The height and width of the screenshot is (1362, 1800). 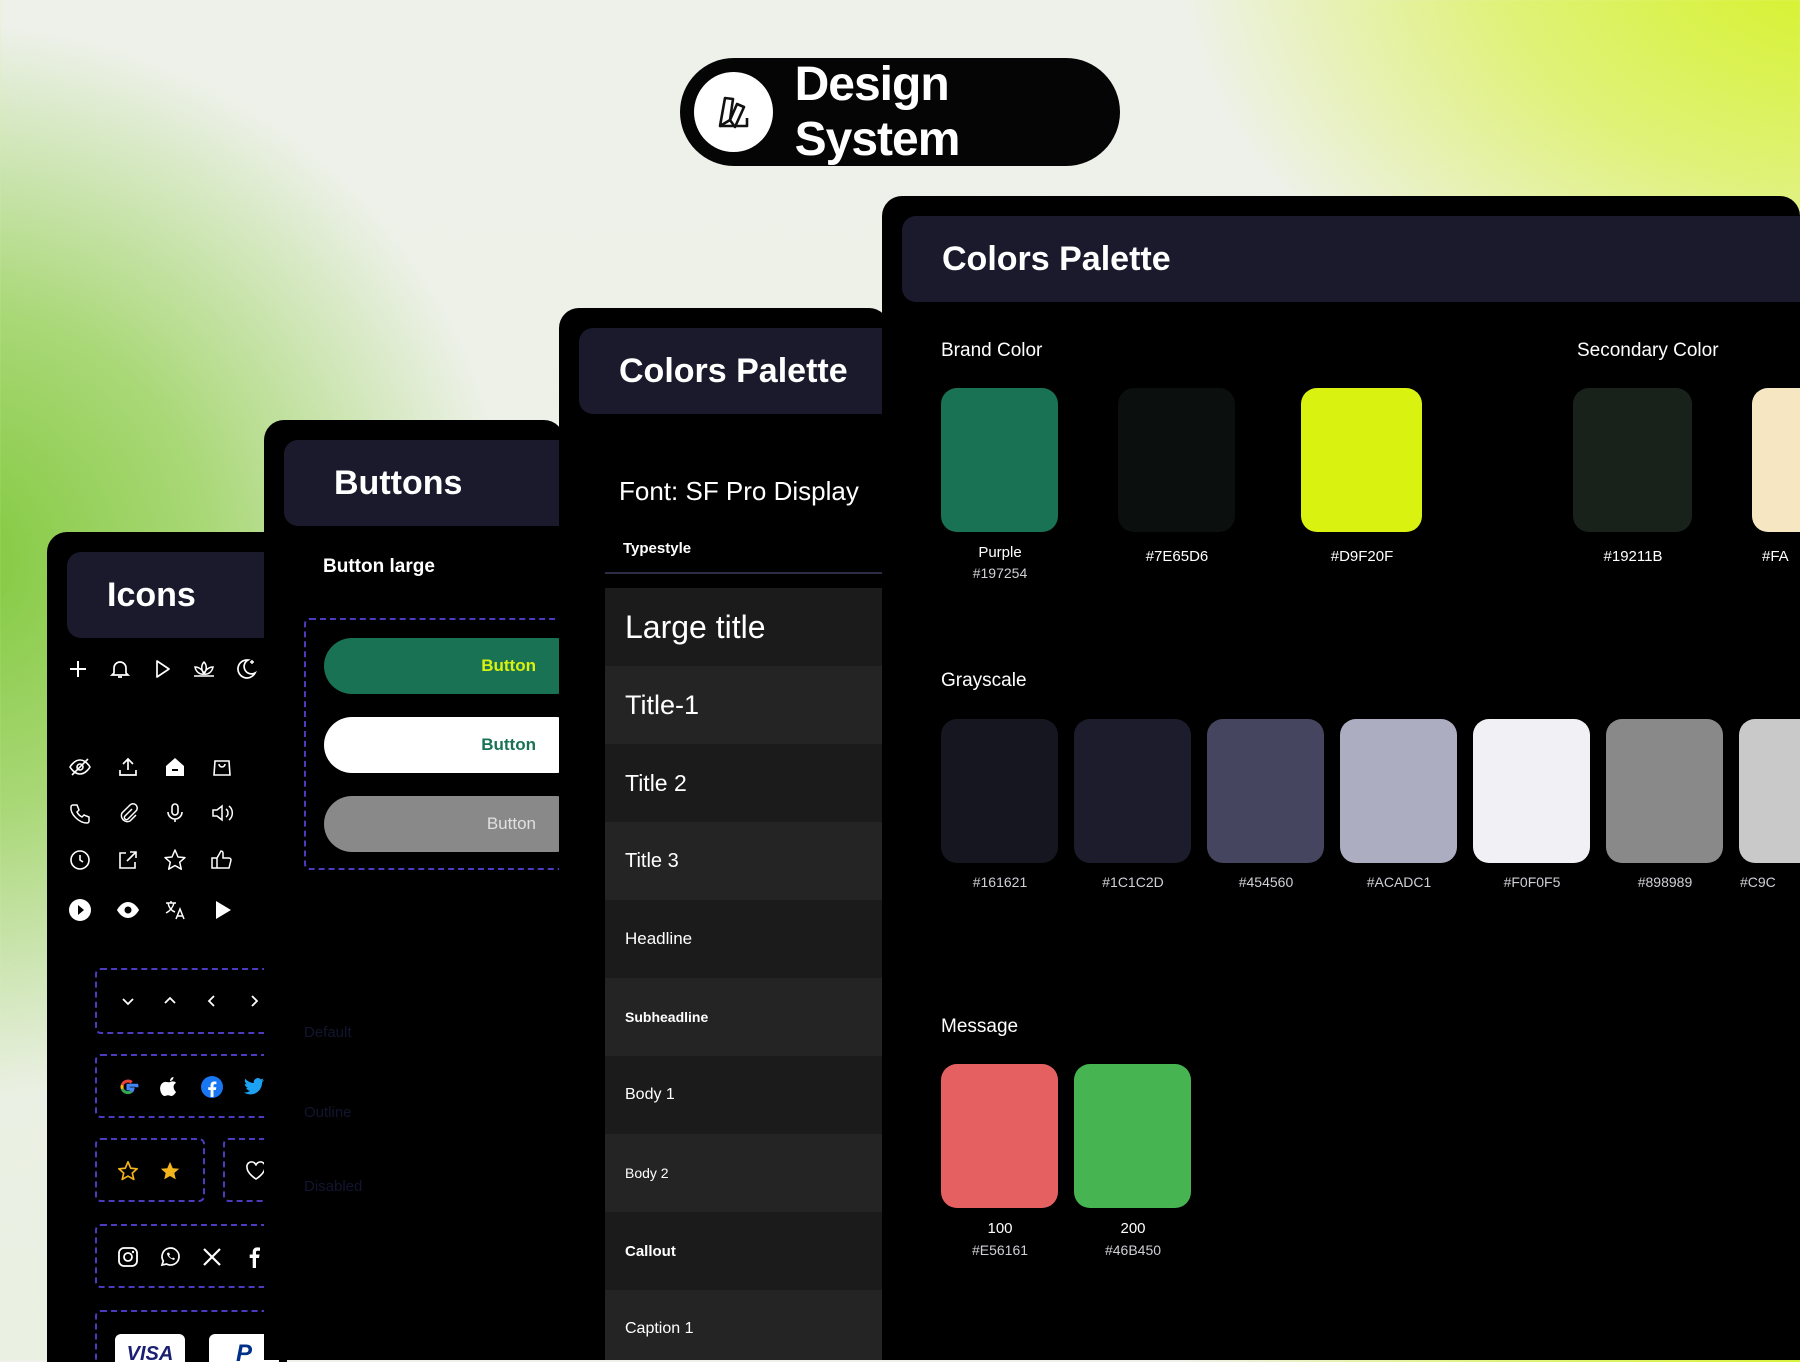 I want to click on message-swatch-100-hex: #E56161, so click(x=1000, y=1250).